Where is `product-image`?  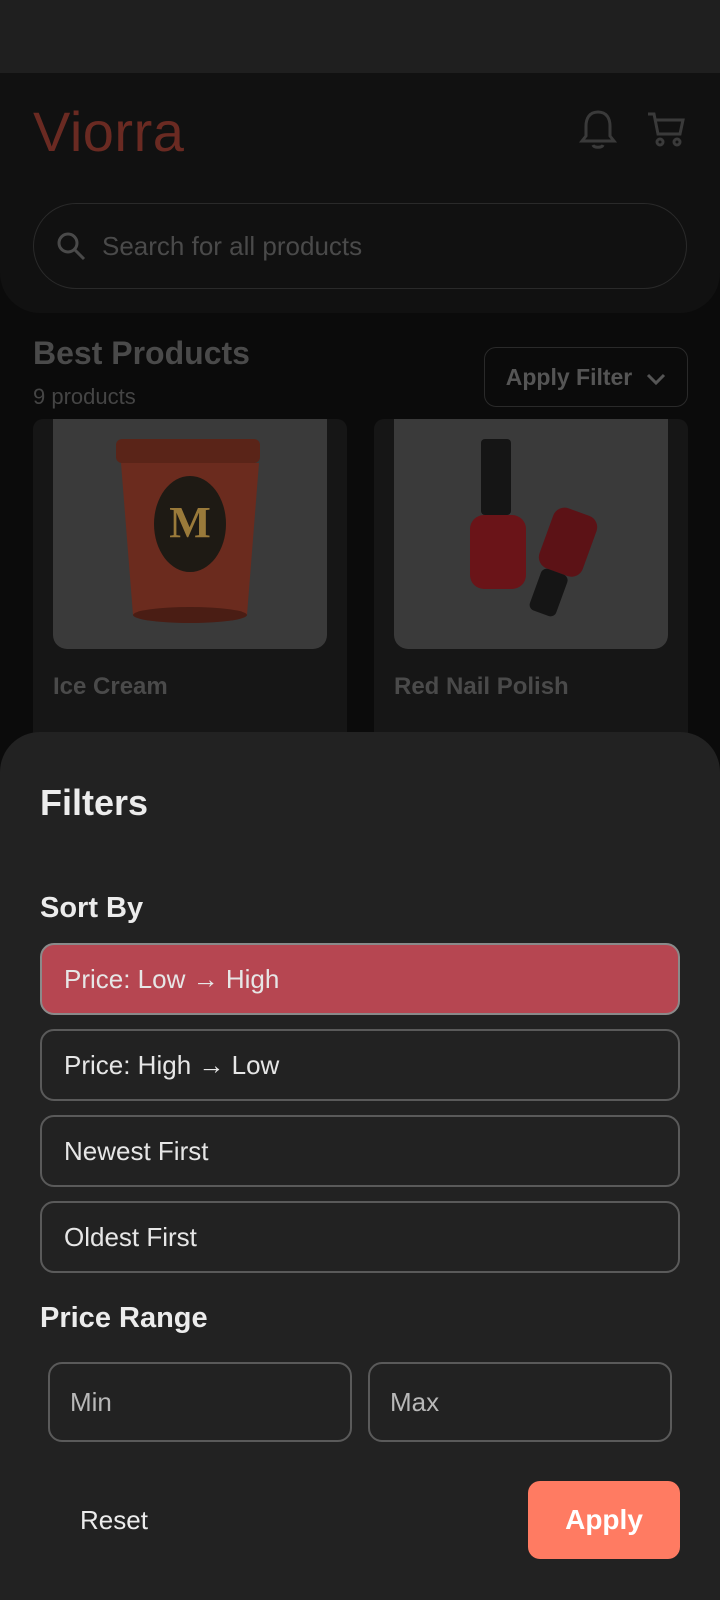 product-image is located at coordinates (531, 534).